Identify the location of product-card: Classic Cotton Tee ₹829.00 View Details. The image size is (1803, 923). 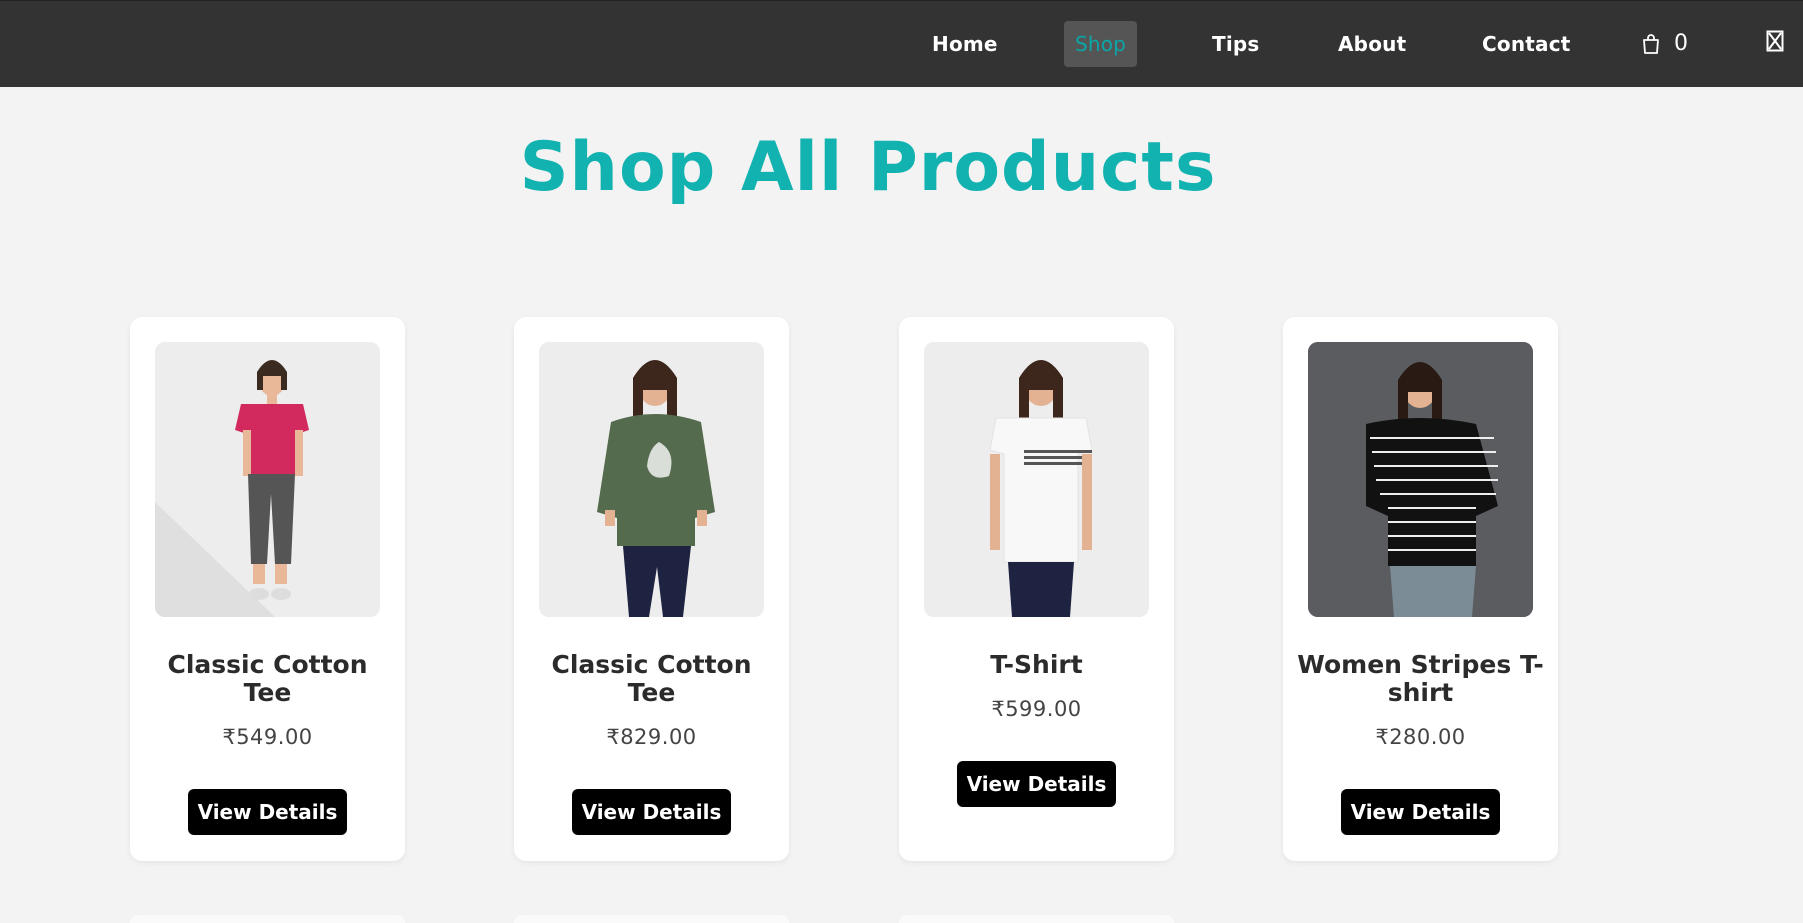
(651, 589).